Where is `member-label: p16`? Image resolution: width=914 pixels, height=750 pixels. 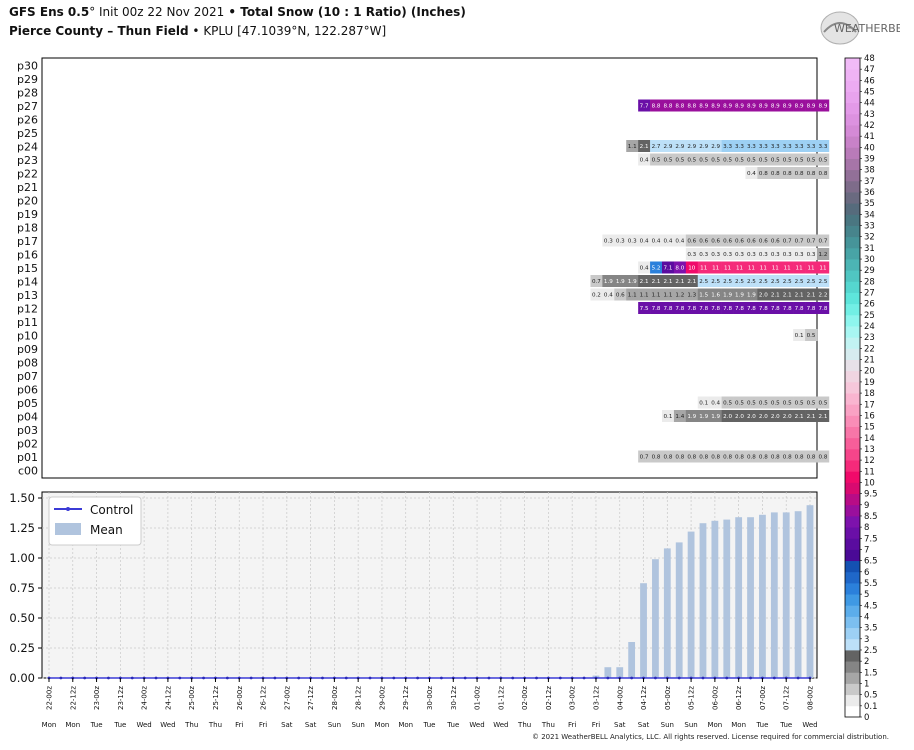
member-label: p16 is located at coordinates (27, 255).